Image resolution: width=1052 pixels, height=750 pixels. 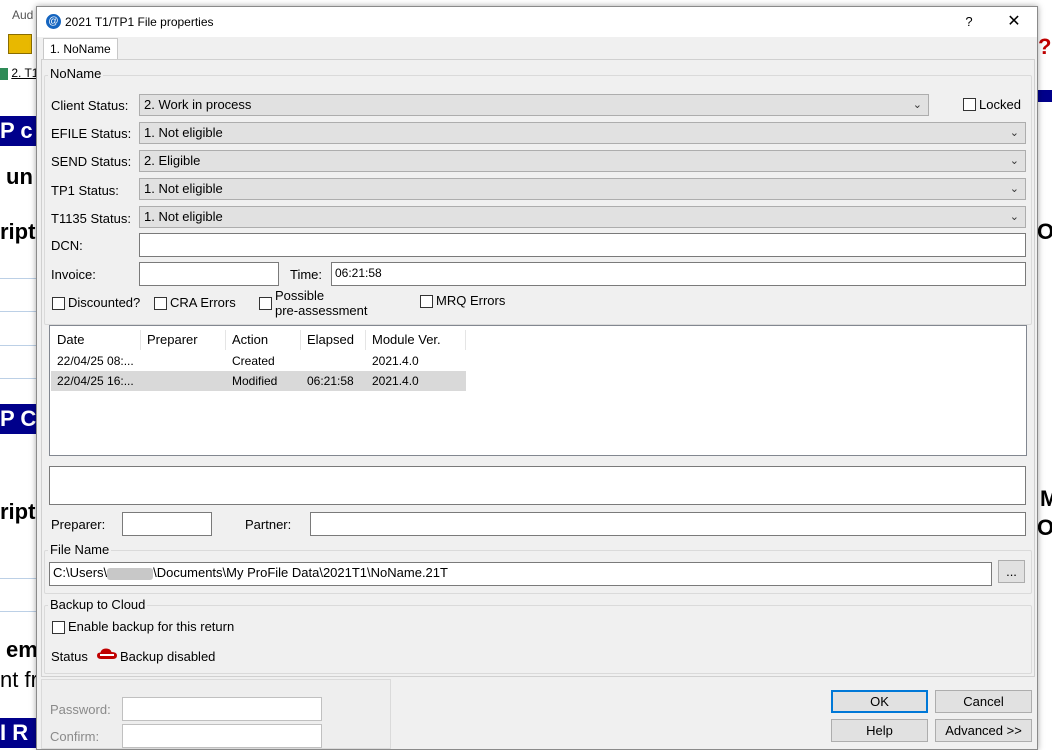 I want to click on group-title: NoName, so click(x=76, y=73).